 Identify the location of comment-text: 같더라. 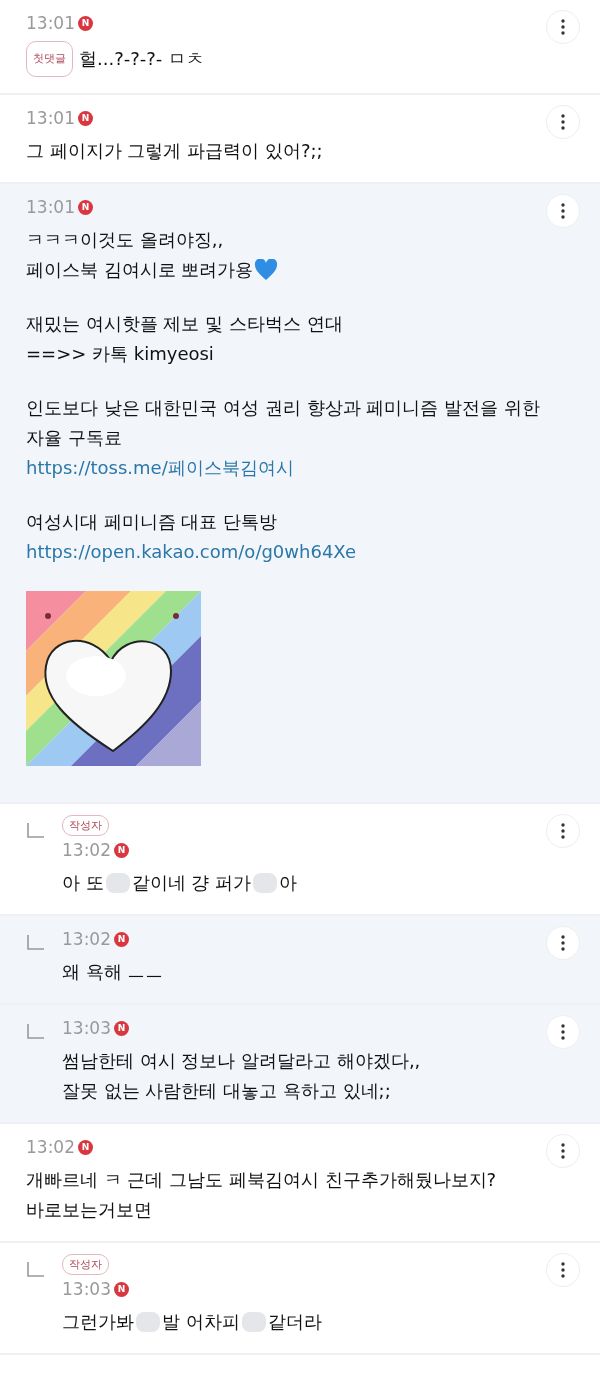
(294, 1322).